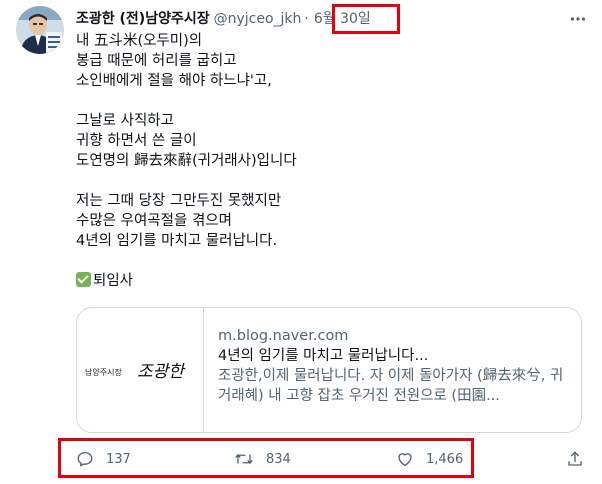 The image size is (602, 484). Describe the element at coordinates (161, 372) in the screenshot. I see `svg-text: 조광한` at that location.